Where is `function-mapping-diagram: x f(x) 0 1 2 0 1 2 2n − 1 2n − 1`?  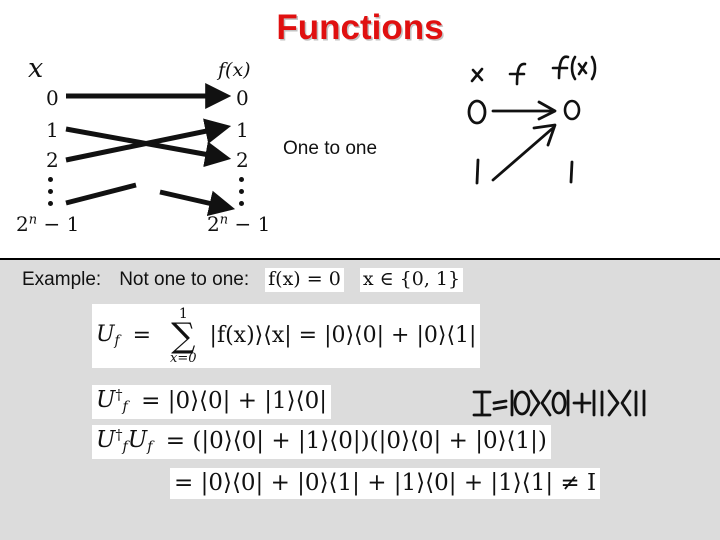 function-mapping-diagram: x f(x) 0 1 2 0 1 2 2n − 1 2n − 1 is located at coordinates (158, 149).